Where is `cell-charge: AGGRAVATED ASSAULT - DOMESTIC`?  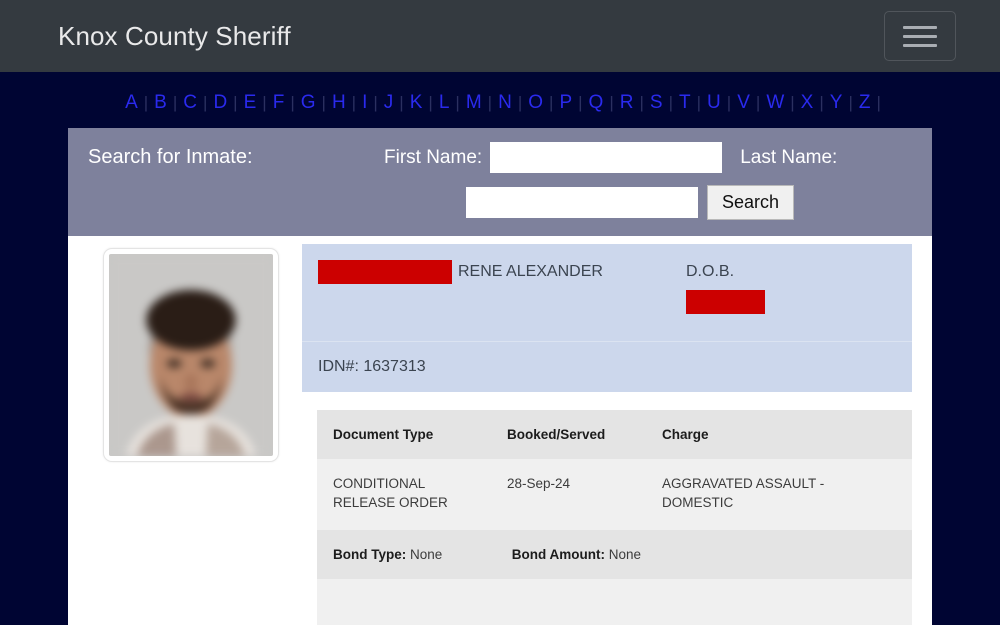 cell-charge: AGGRAVATED ASSAULT - DOMESTIC is located at coordinates (743, 493).